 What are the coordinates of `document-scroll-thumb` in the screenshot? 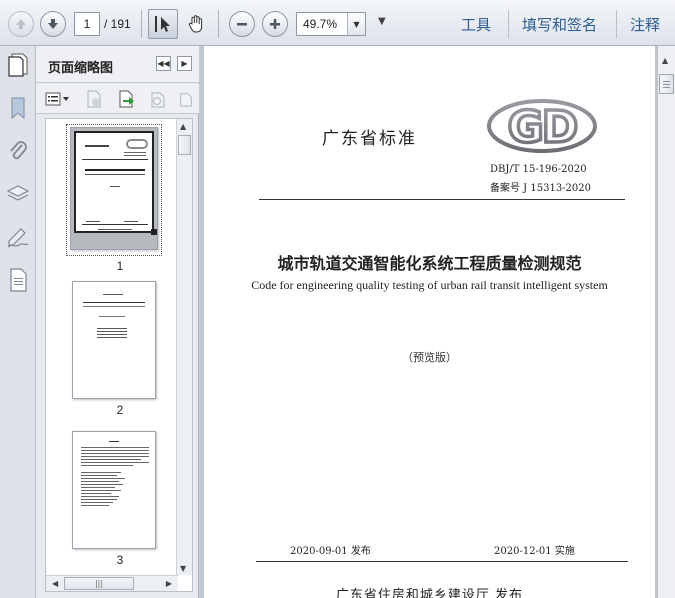 It's located at (666, 84).